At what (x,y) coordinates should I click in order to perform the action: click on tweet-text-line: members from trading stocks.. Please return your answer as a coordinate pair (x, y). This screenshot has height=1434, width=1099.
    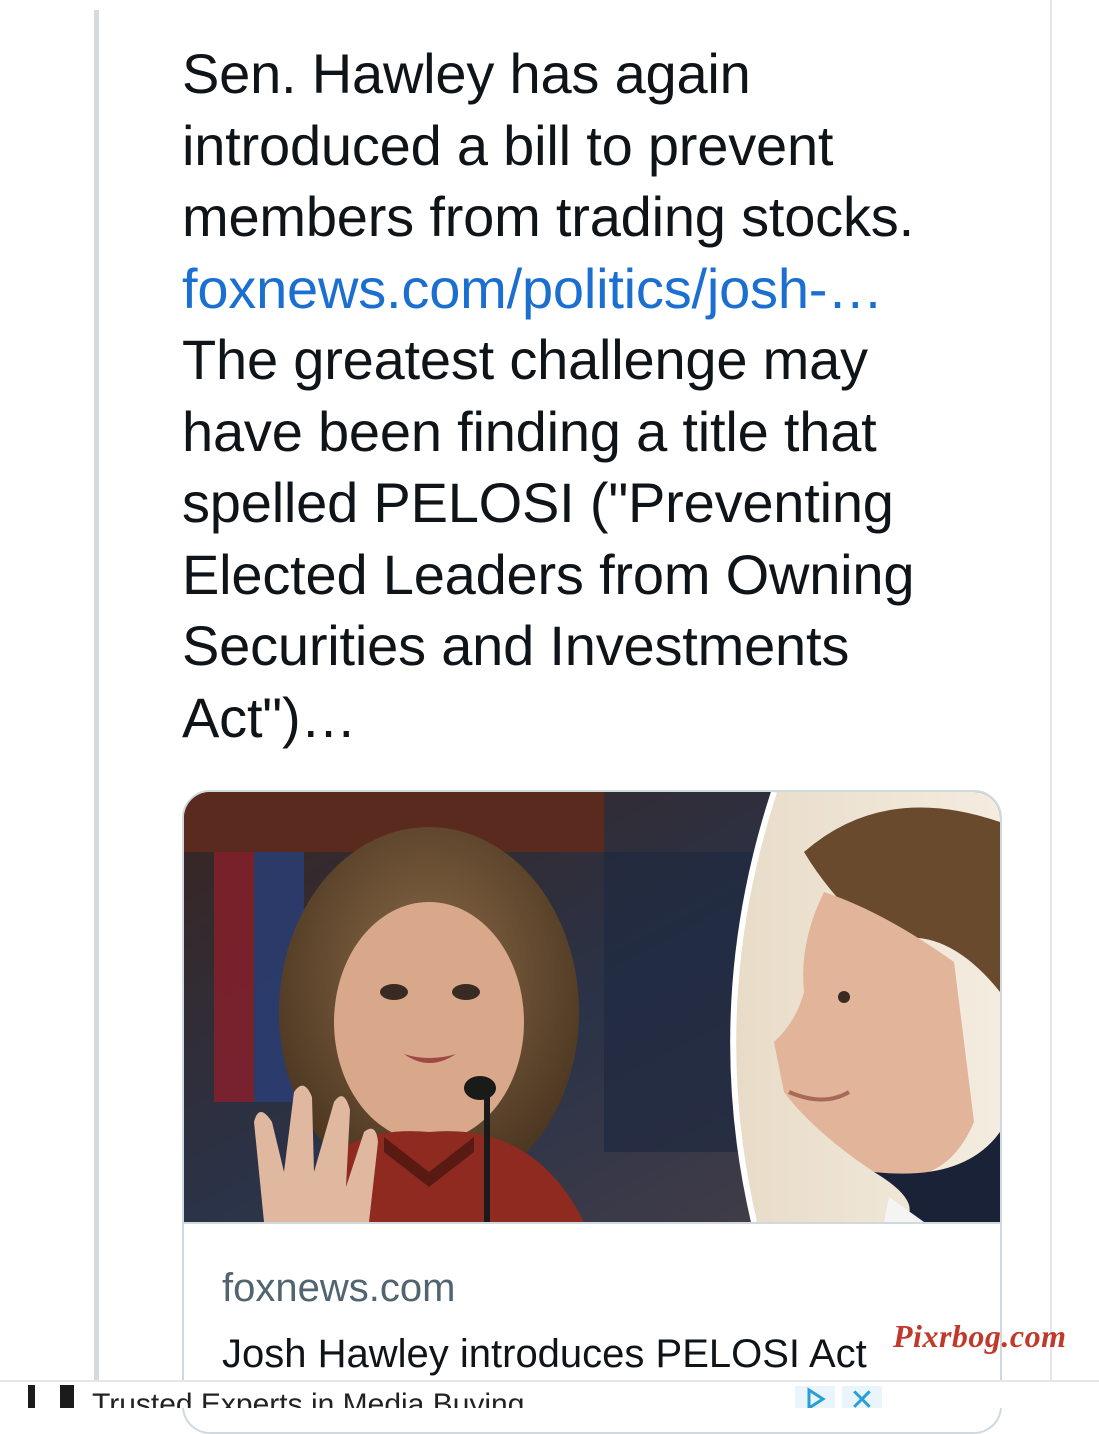
    Looking at the image, I should click on (548, 216).